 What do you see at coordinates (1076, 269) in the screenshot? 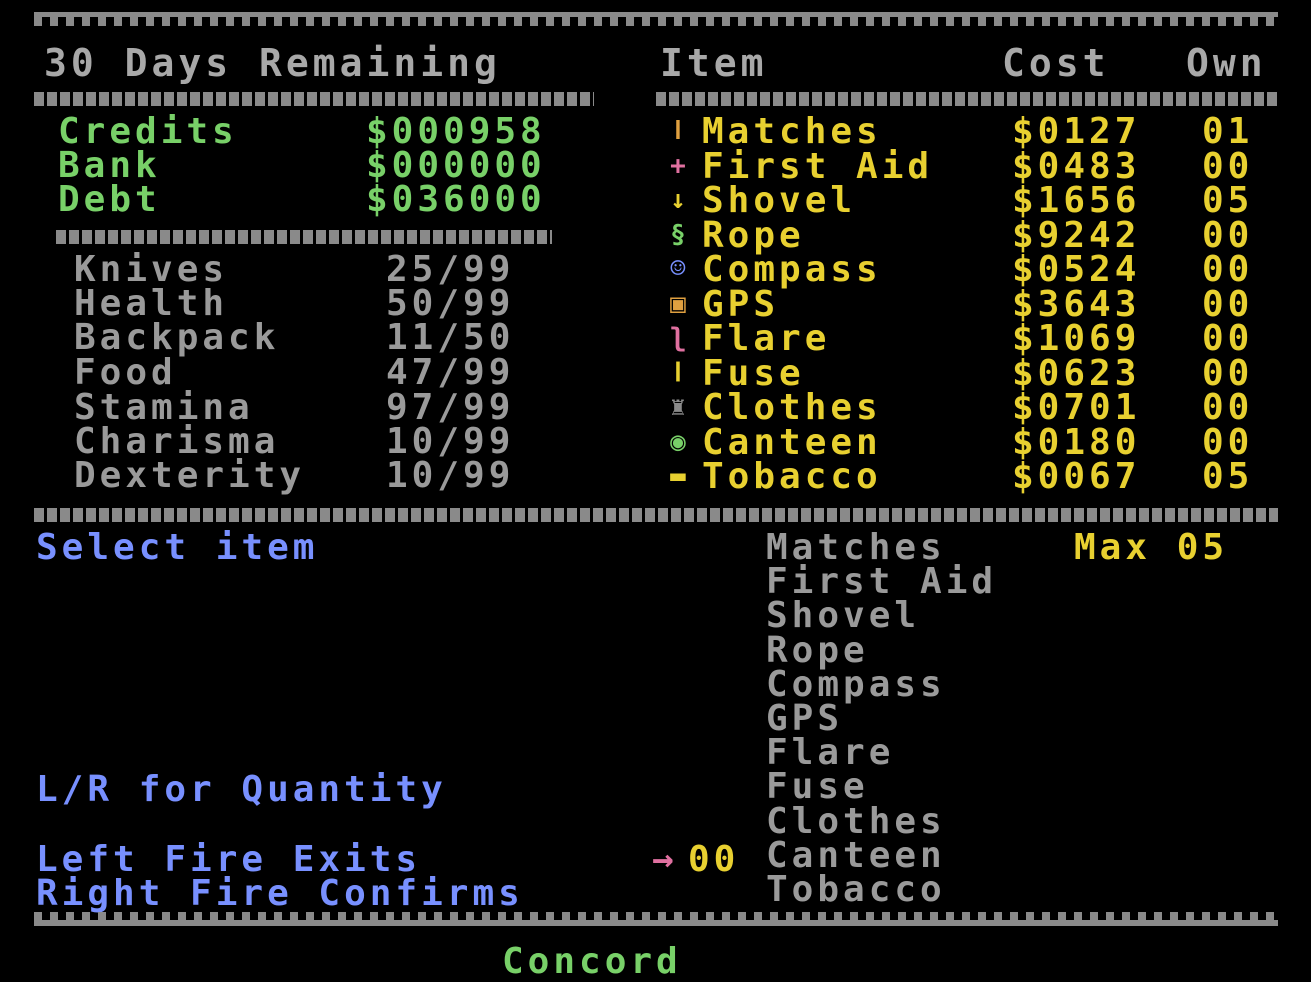
I see `shop-item-cost: $0524` at bounding box center [1076, 269].